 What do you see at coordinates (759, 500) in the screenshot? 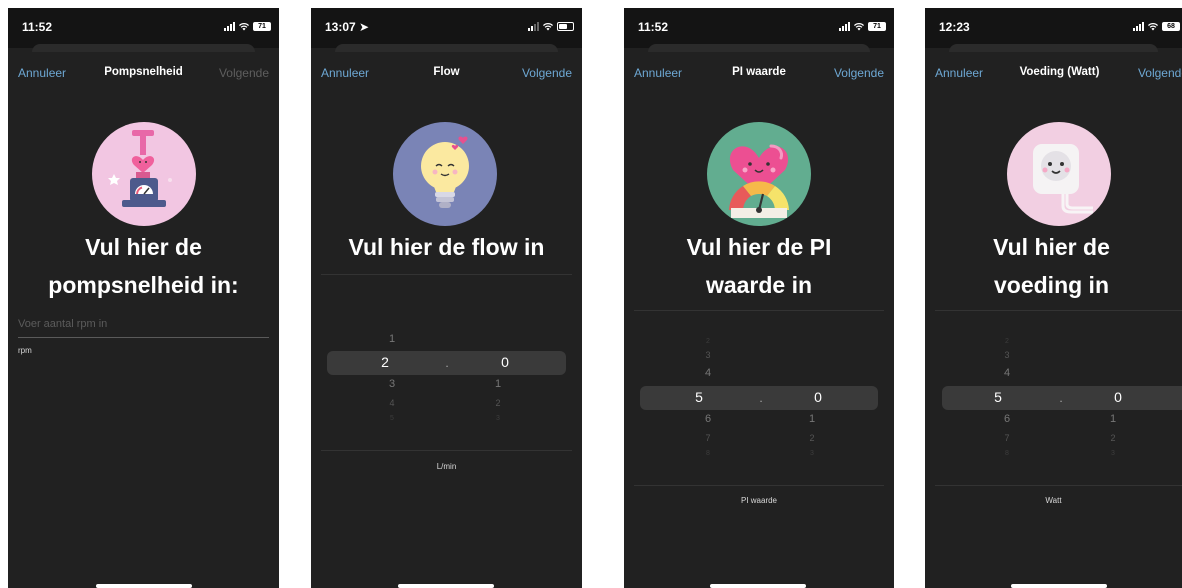
I see `unit-label: PI waarde` at bounding box center [759, 500].